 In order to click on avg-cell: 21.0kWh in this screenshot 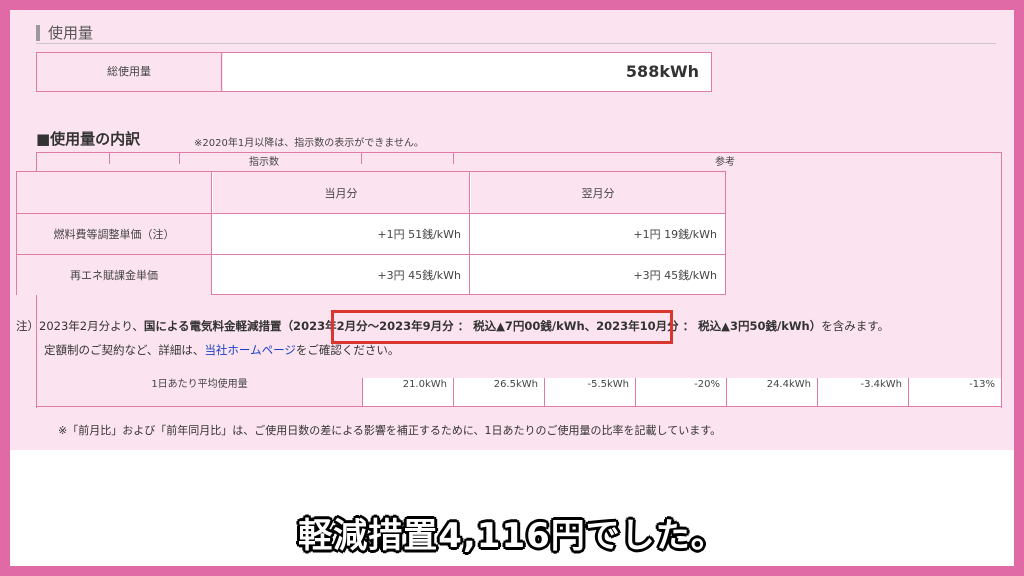, I will do `click(408, 392)`.